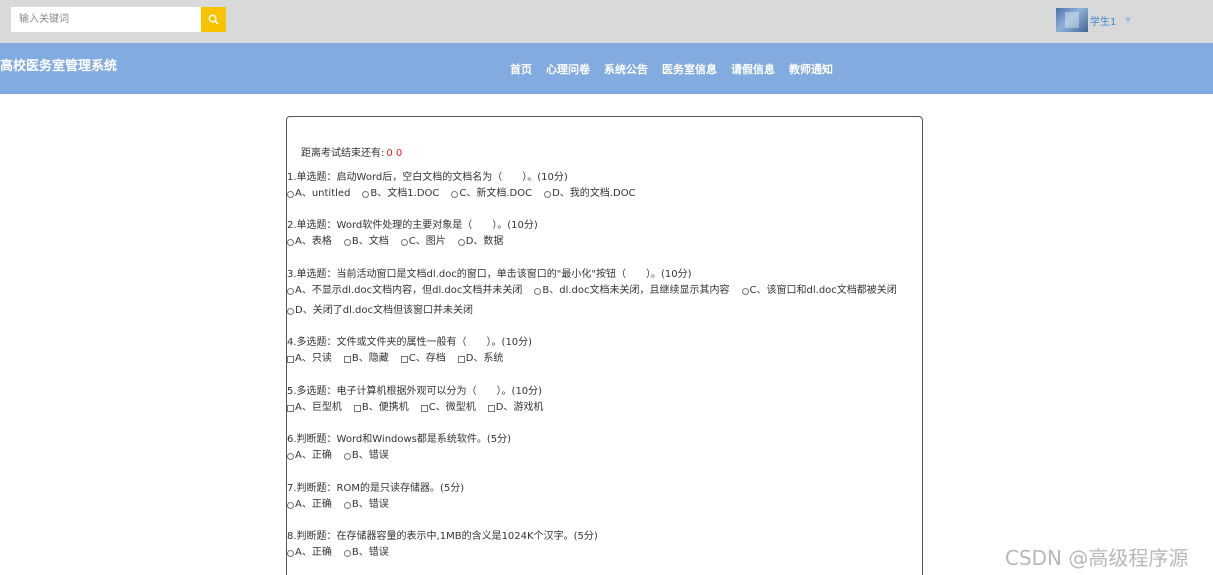 The width and height of the screenshot is (1213, 575). What do you see at coordinates (521, 69) in the screenshot?
I see `nav-item-home: 首页` at bounding box center [521, 69].